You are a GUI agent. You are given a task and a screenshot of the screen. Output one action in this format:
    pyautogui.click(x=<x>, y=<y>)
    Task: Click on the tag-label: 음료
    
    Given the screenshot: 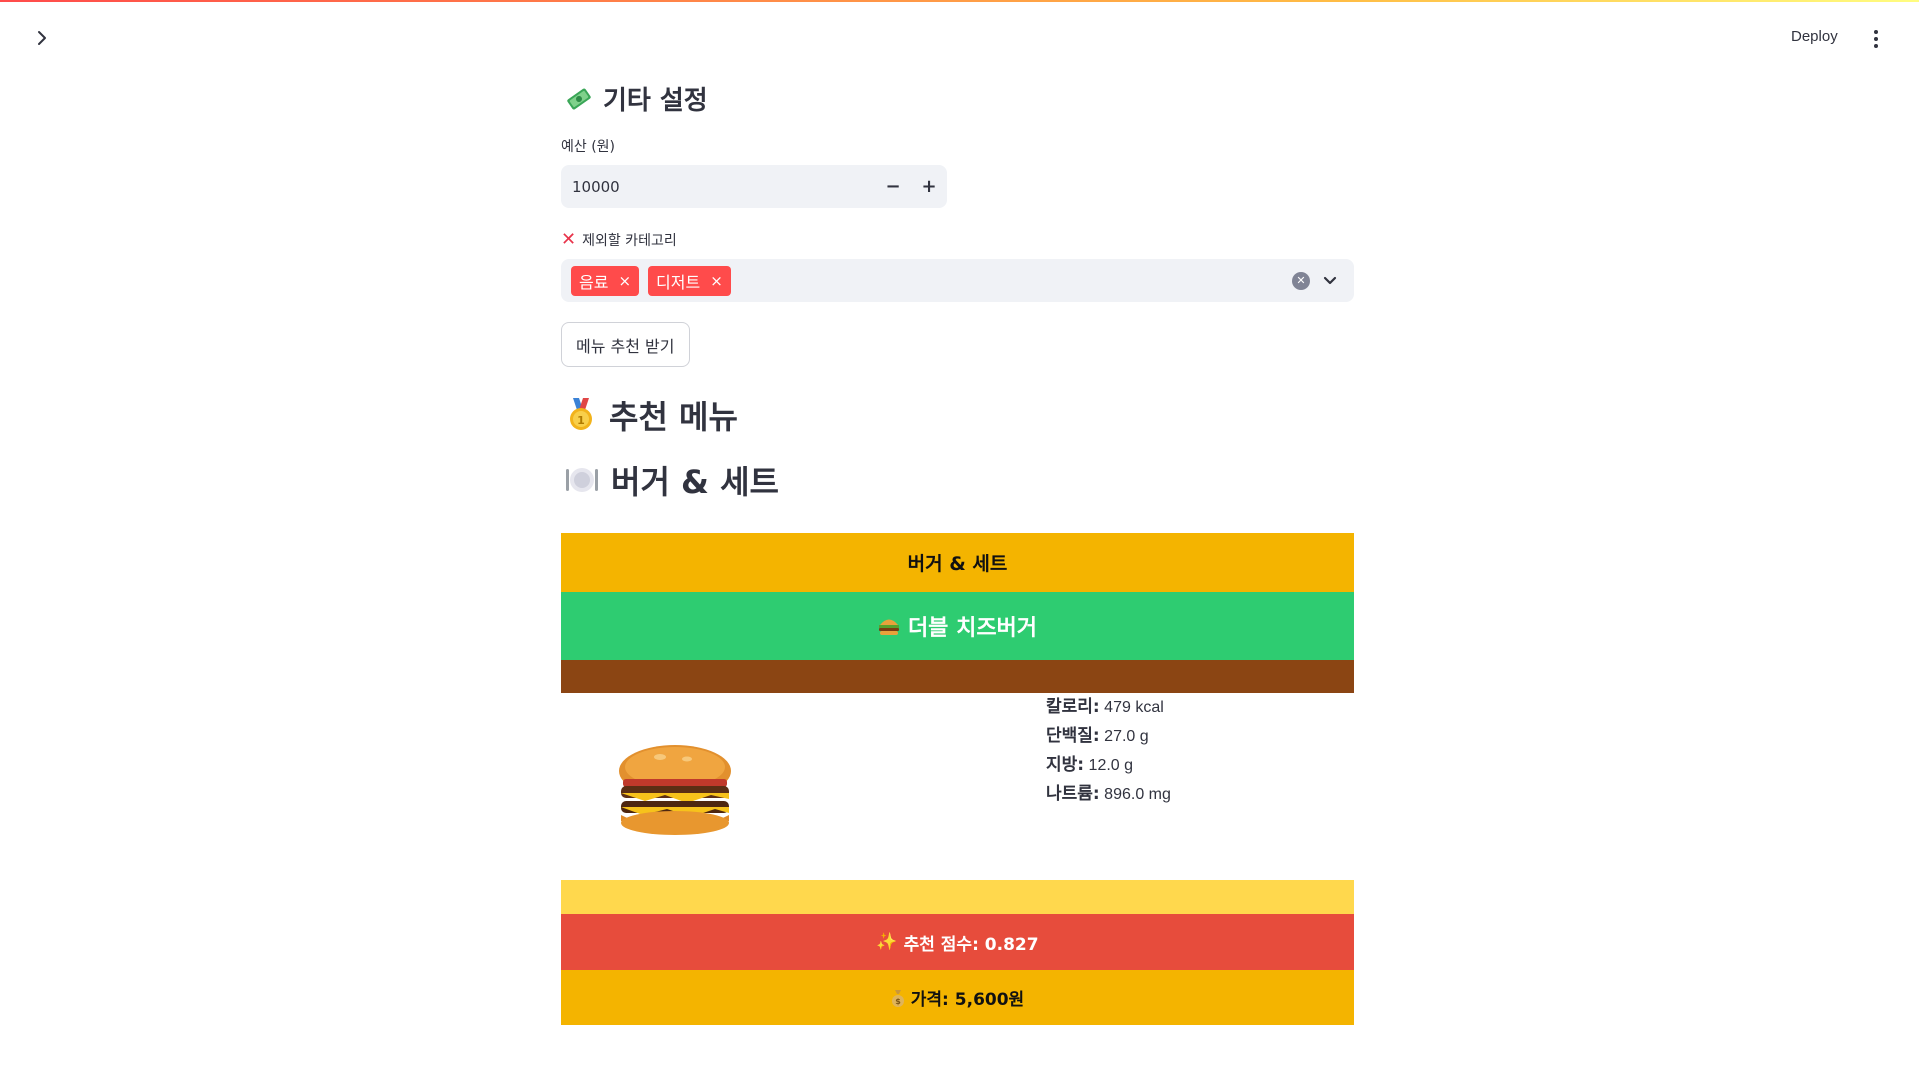 What is the action you would take?
    pyautogui.click(x=594, y=282)
    